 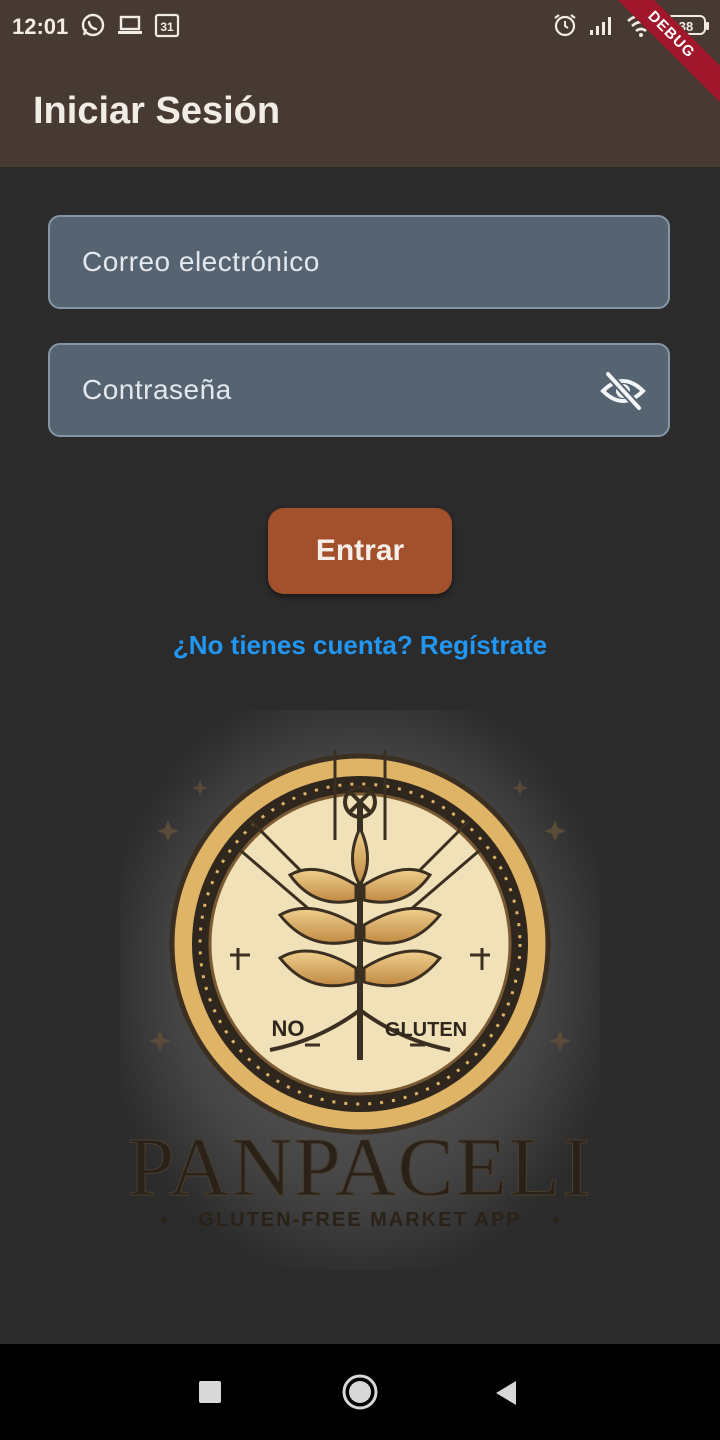 What do you see at coordinates (360, 645) in the screenshot?
I see `register-link: ¿No tienes cuenta? Regístrate` at bounding box center [360, 645].